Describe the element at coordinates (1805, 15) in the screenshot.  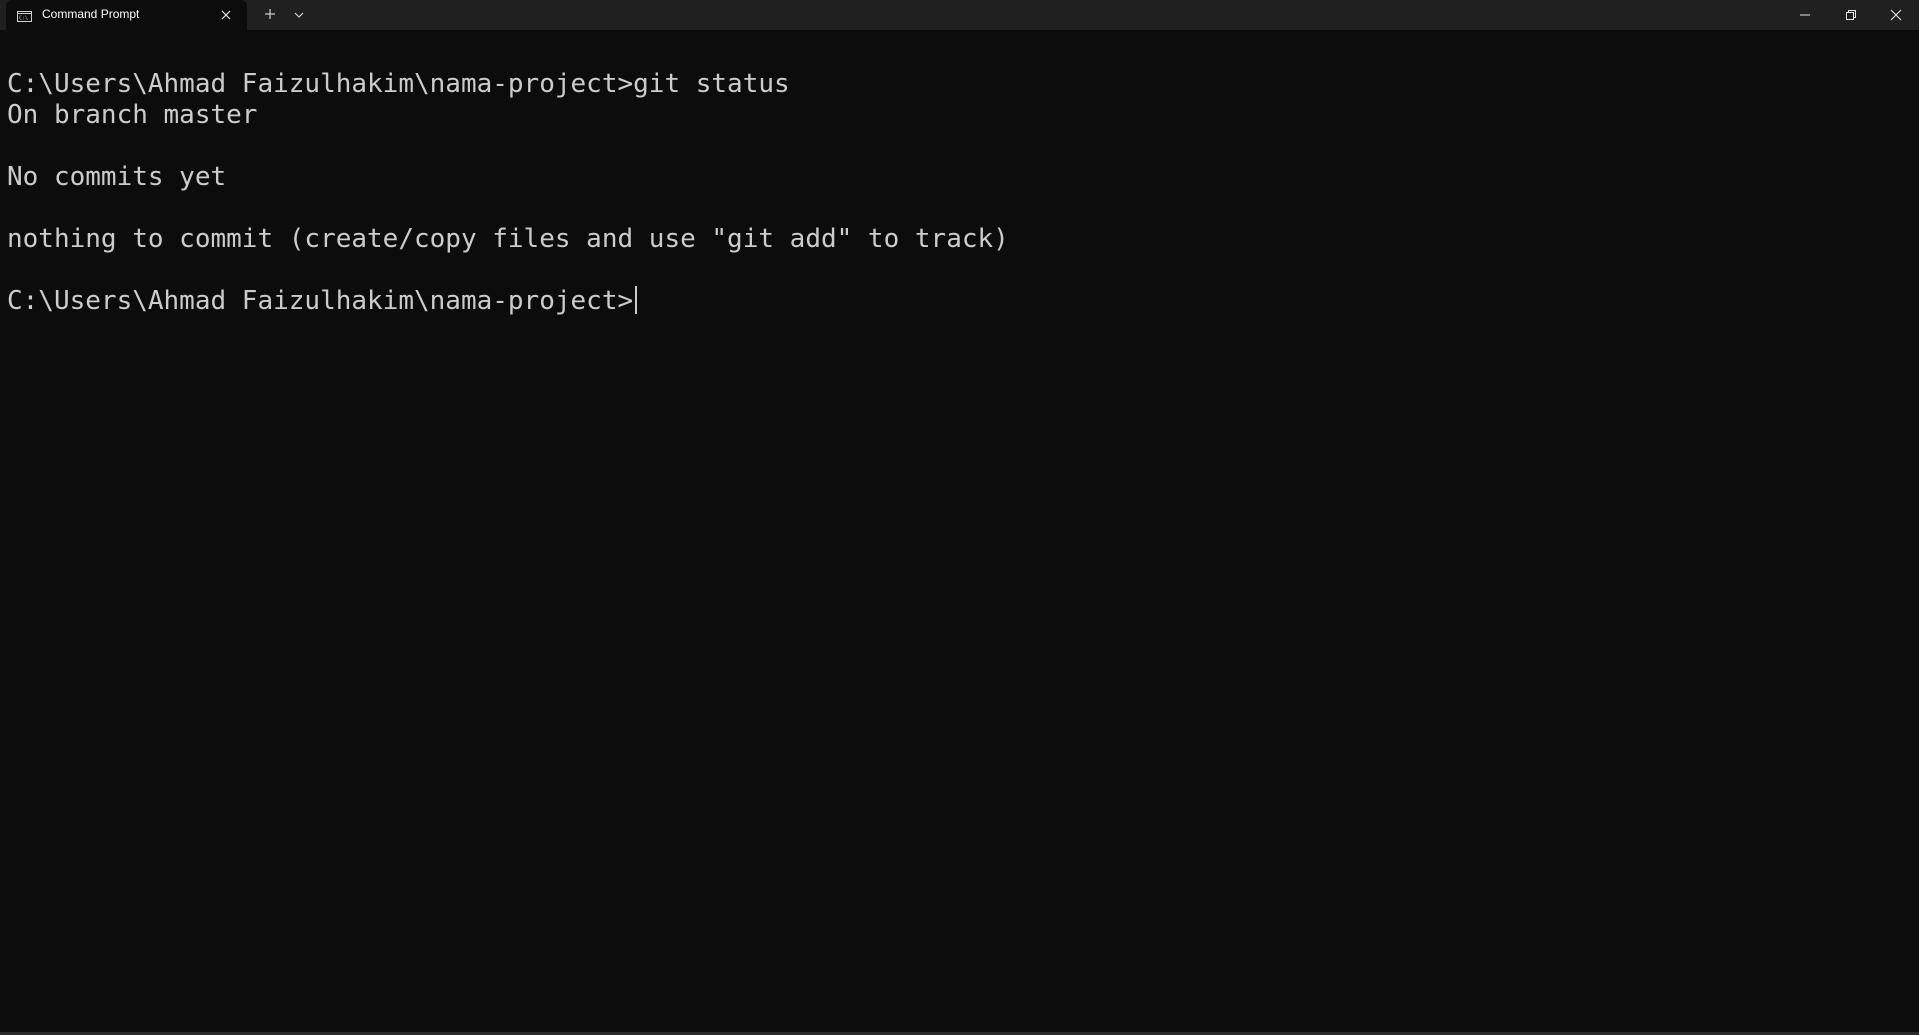
I see `minimize-icon` at that location.